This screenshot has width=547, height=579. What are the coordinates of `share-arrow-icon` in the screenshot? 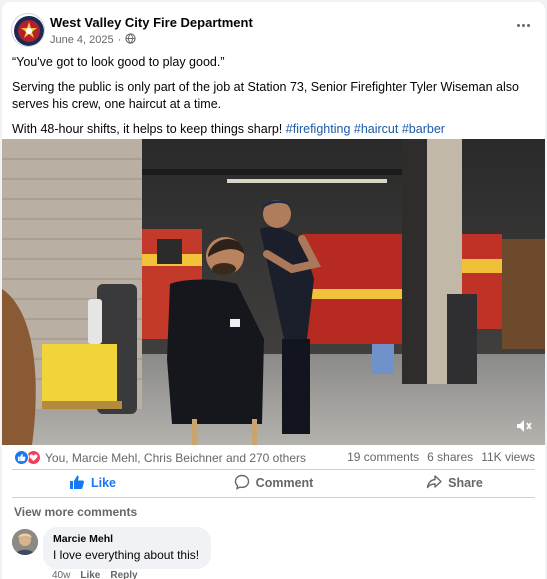 It's located at (434, 483).